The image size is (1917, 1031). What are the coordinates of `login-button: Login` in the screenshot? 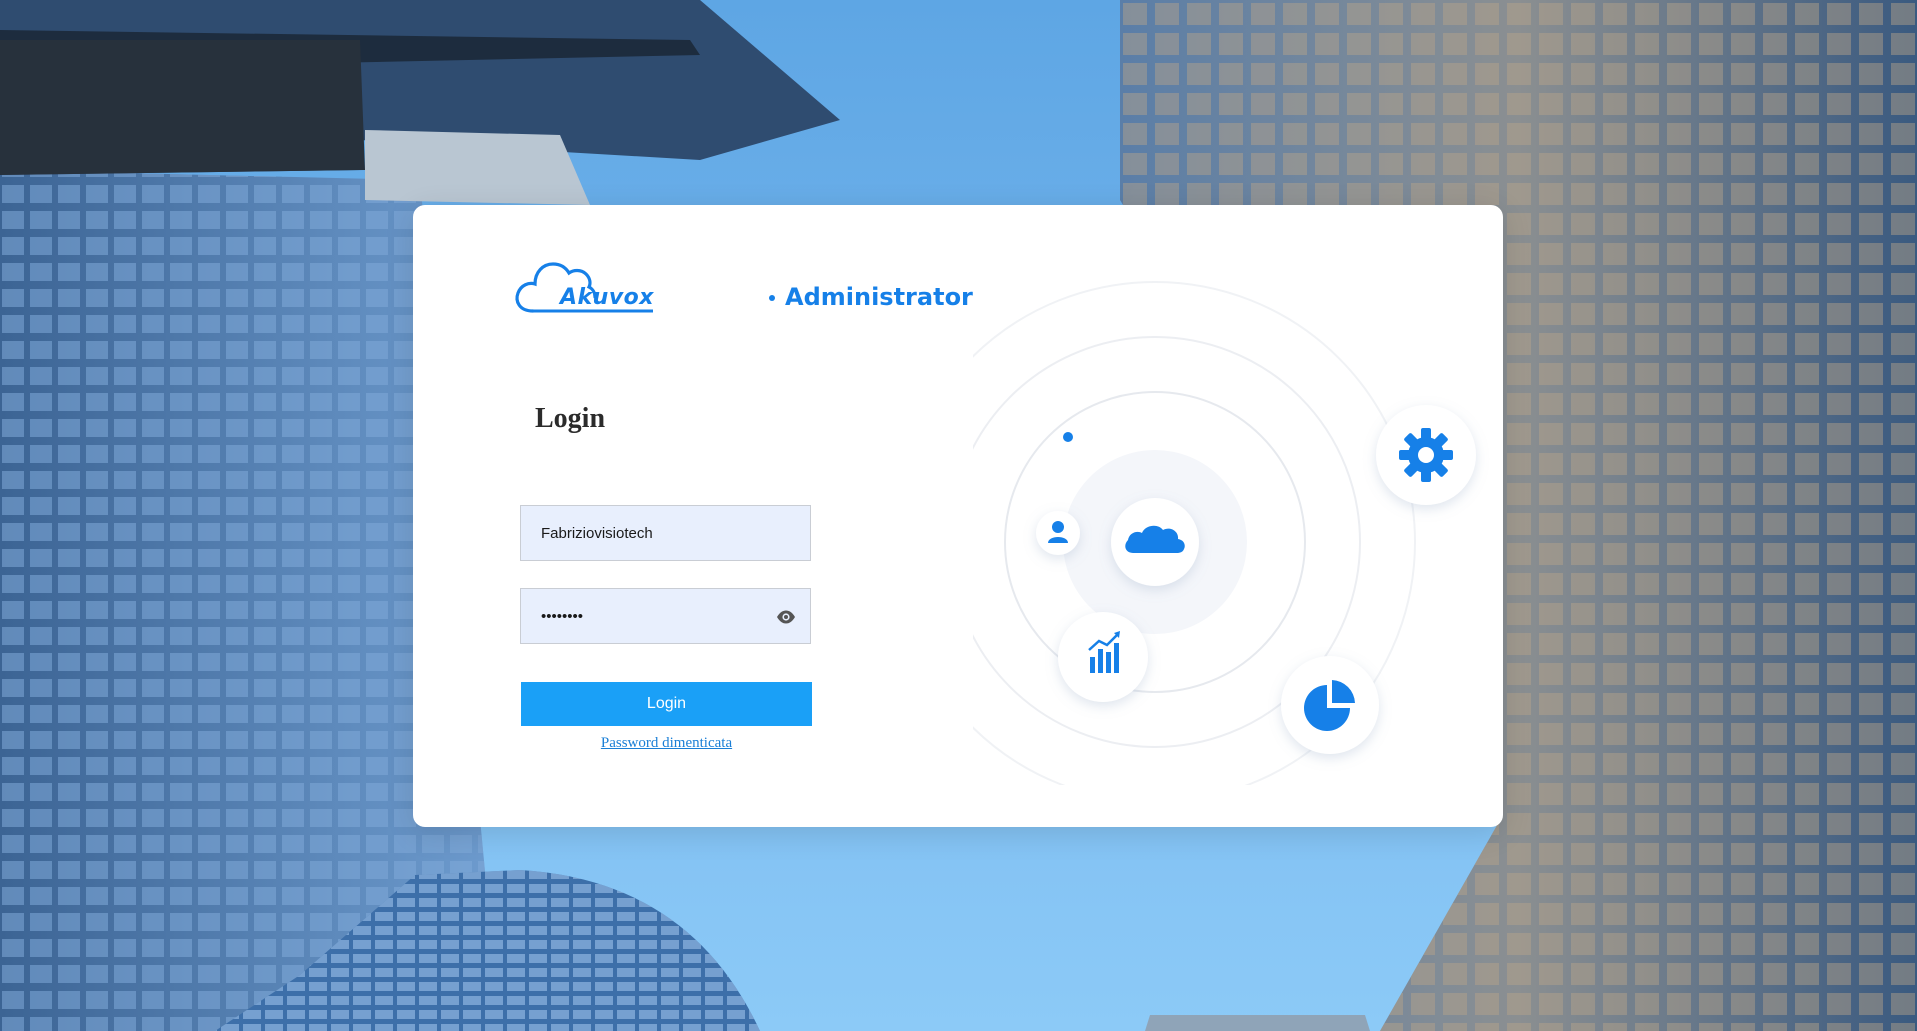 It's located at (666, 704).